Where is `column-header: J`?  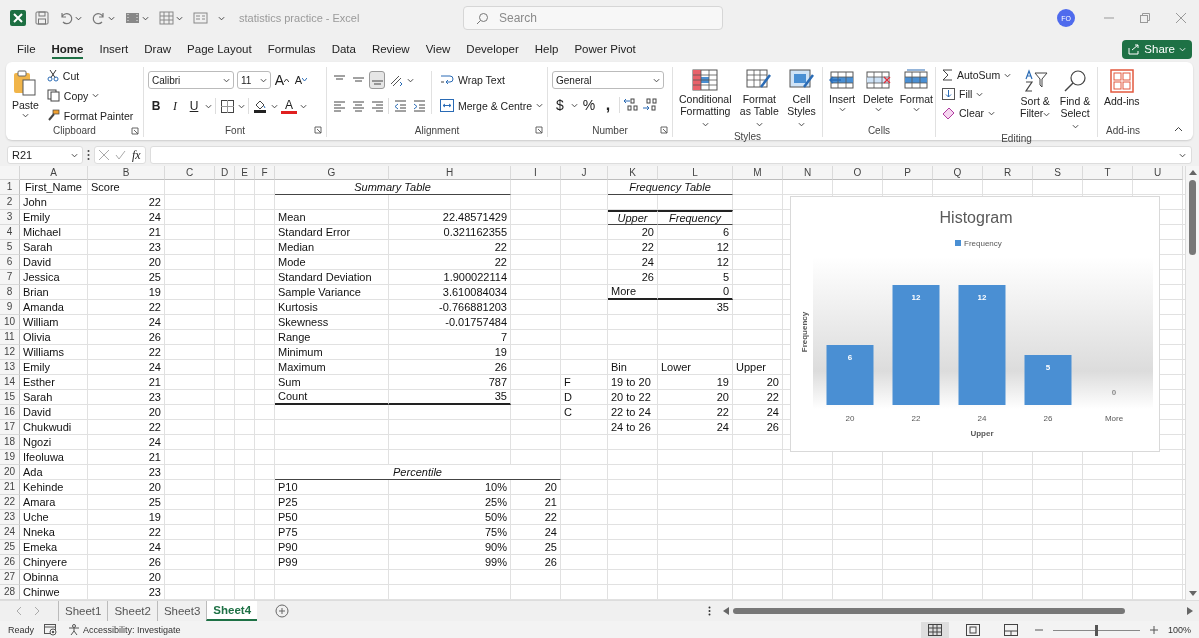
column-header: J is located at coordinates (584, 173).